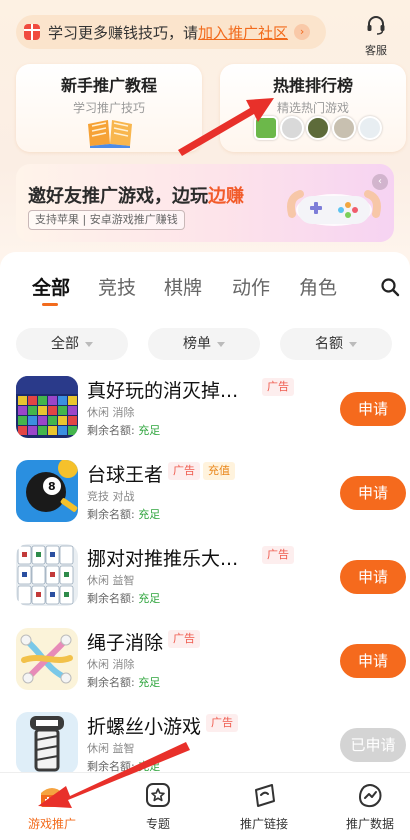 The height and width of the screenshot is (840, 410). What do you see at coordinates (373, 745) in the screenshot?
I see `applied-button: 已申请` at bounding box center [373, 745].